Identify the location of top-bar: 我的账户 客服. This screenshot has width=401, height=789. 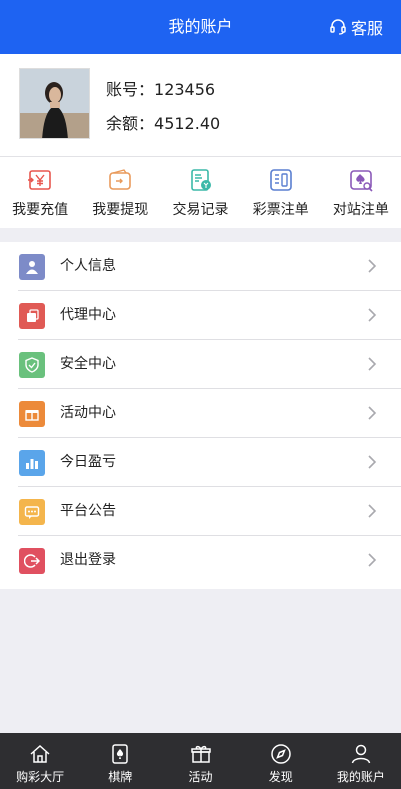
(200, 27).